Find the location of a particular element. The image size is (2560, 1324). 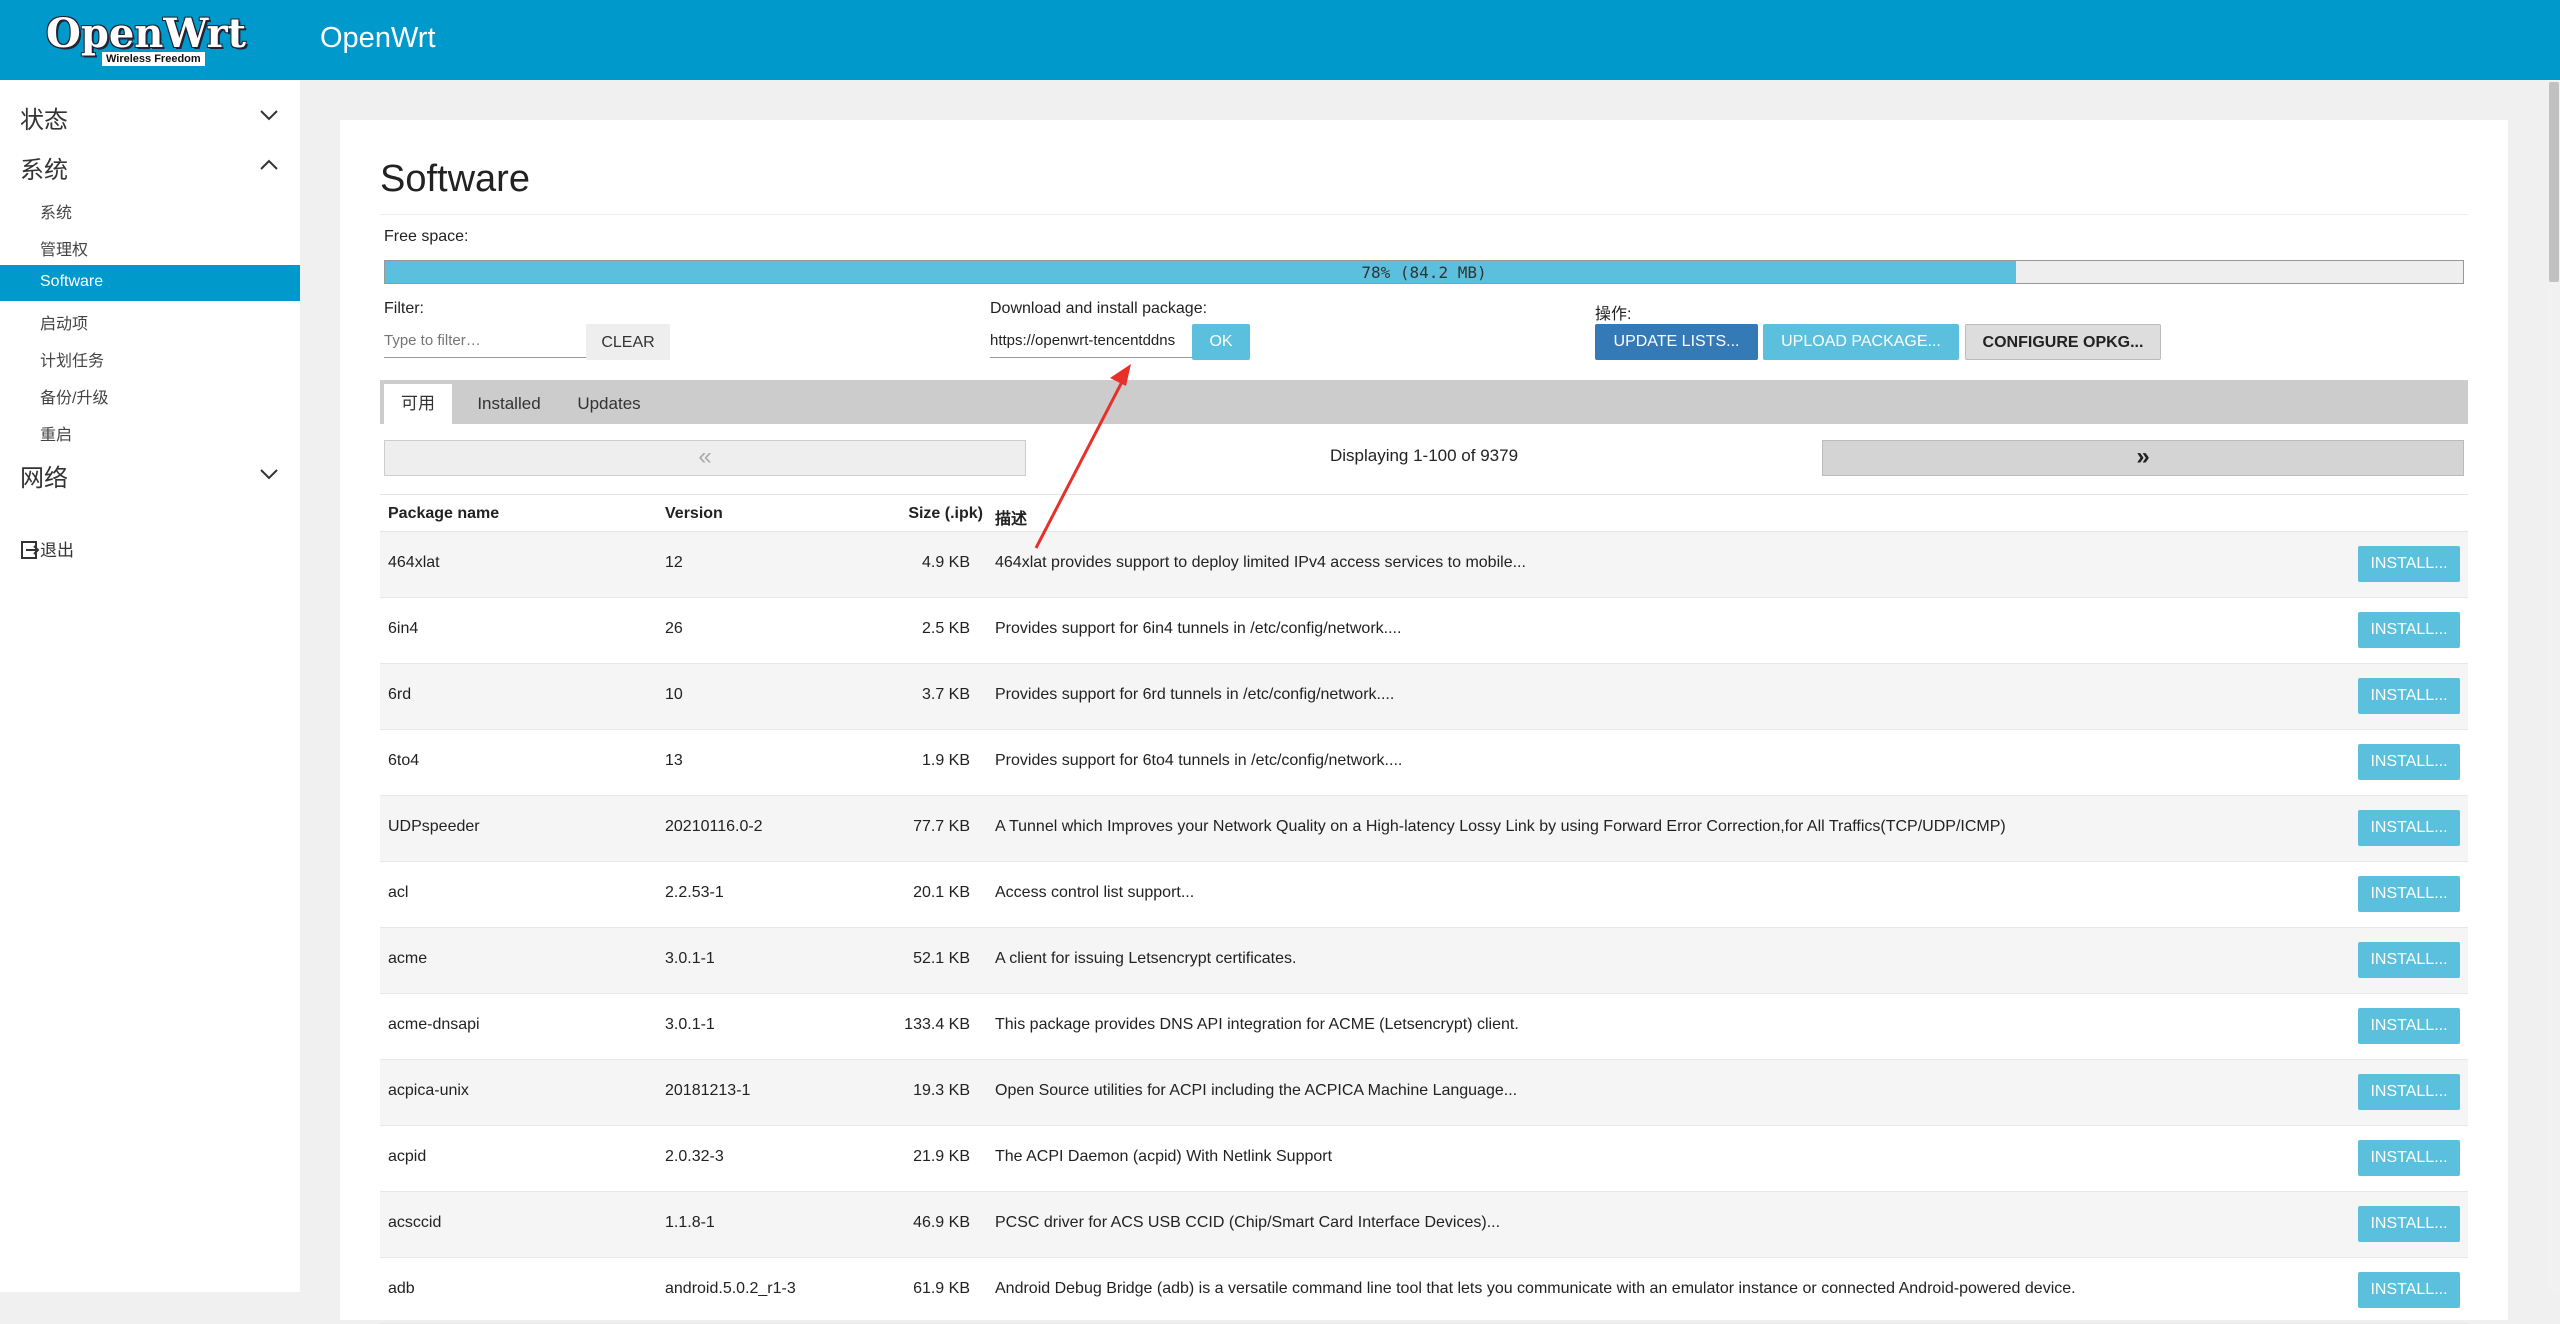

package-name: 6to4 is located at coordinates (404, 760).